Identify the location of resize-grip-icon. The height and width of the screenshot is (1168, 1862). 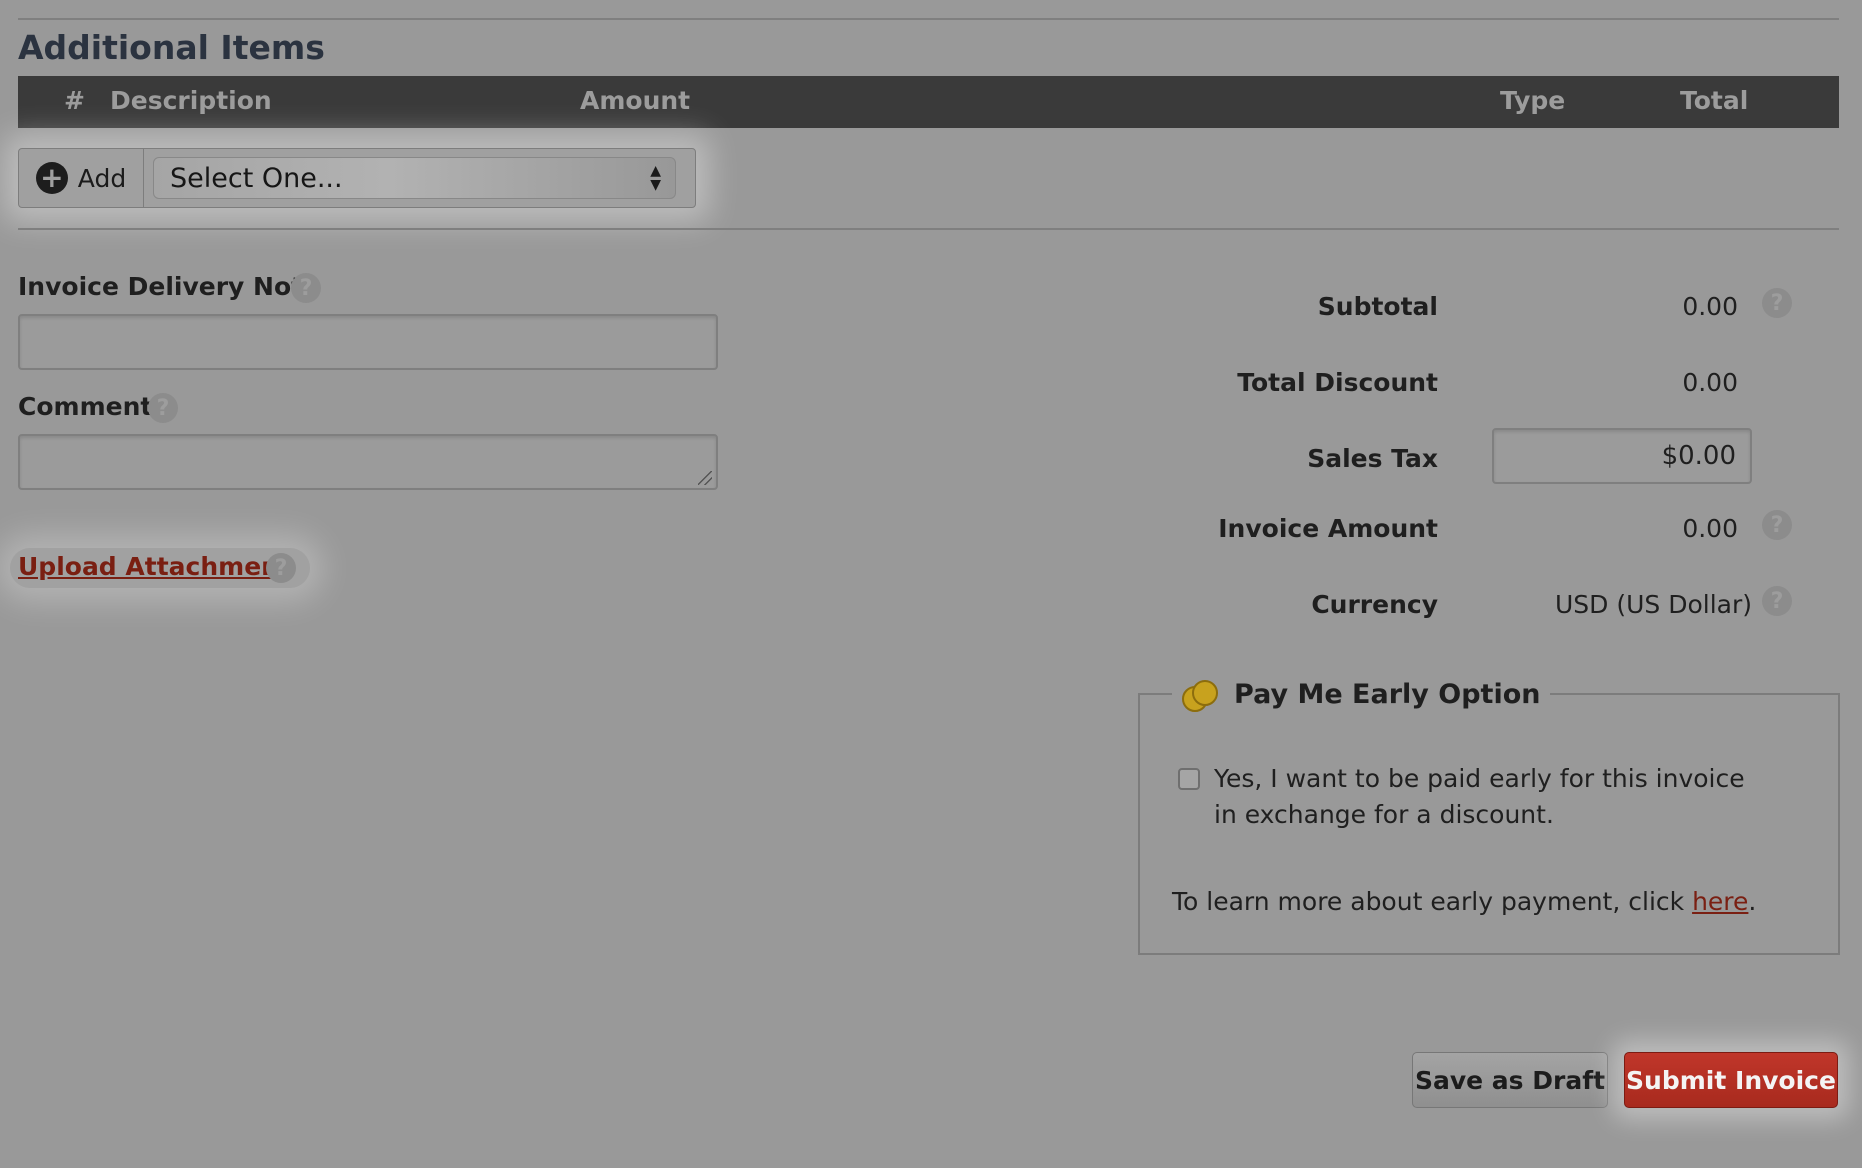
(705, 478).